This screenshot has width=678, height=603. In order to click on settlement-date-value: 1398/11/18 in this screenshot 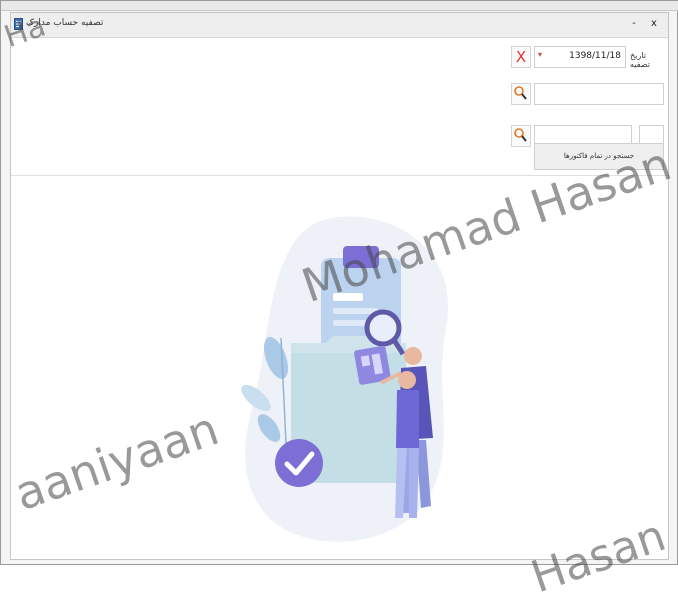, I will do `click(595, 56)`.